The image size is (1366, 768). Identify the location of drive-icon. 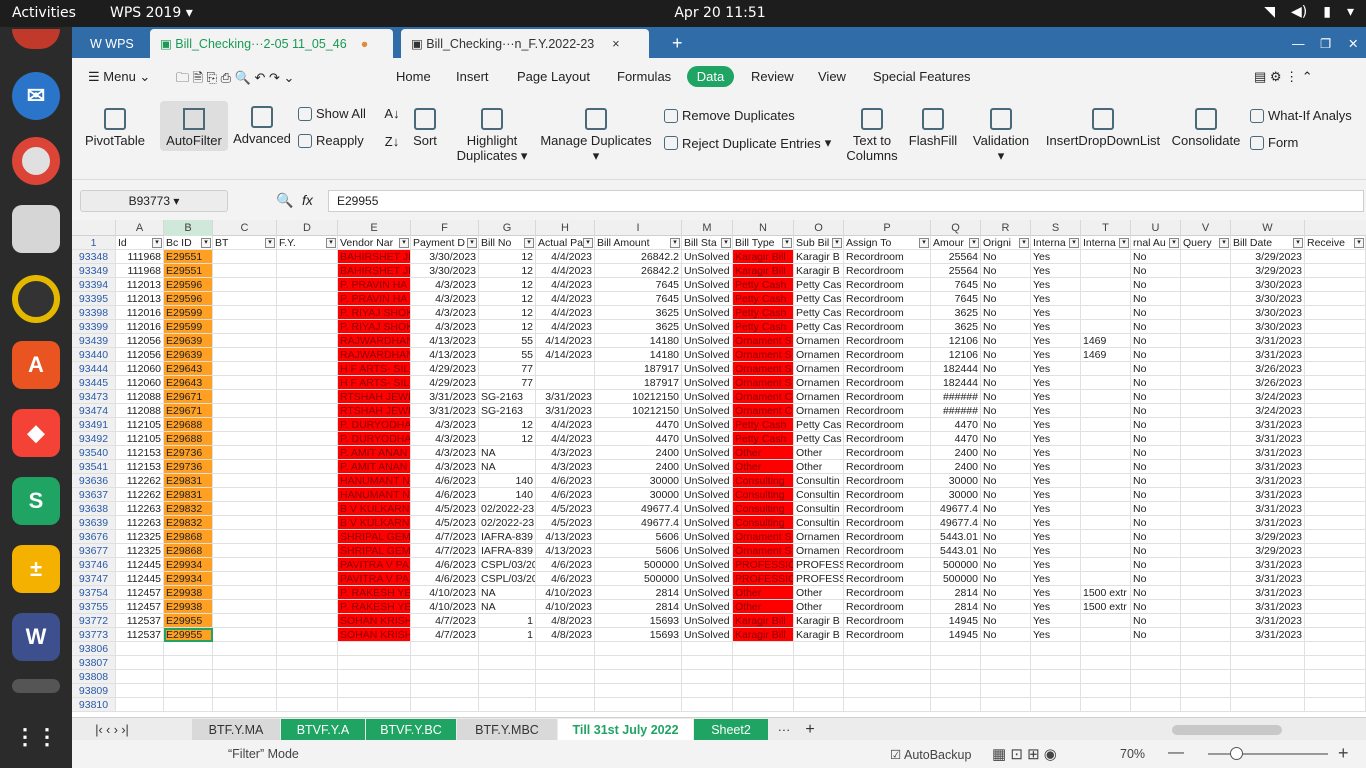
(36, 686).